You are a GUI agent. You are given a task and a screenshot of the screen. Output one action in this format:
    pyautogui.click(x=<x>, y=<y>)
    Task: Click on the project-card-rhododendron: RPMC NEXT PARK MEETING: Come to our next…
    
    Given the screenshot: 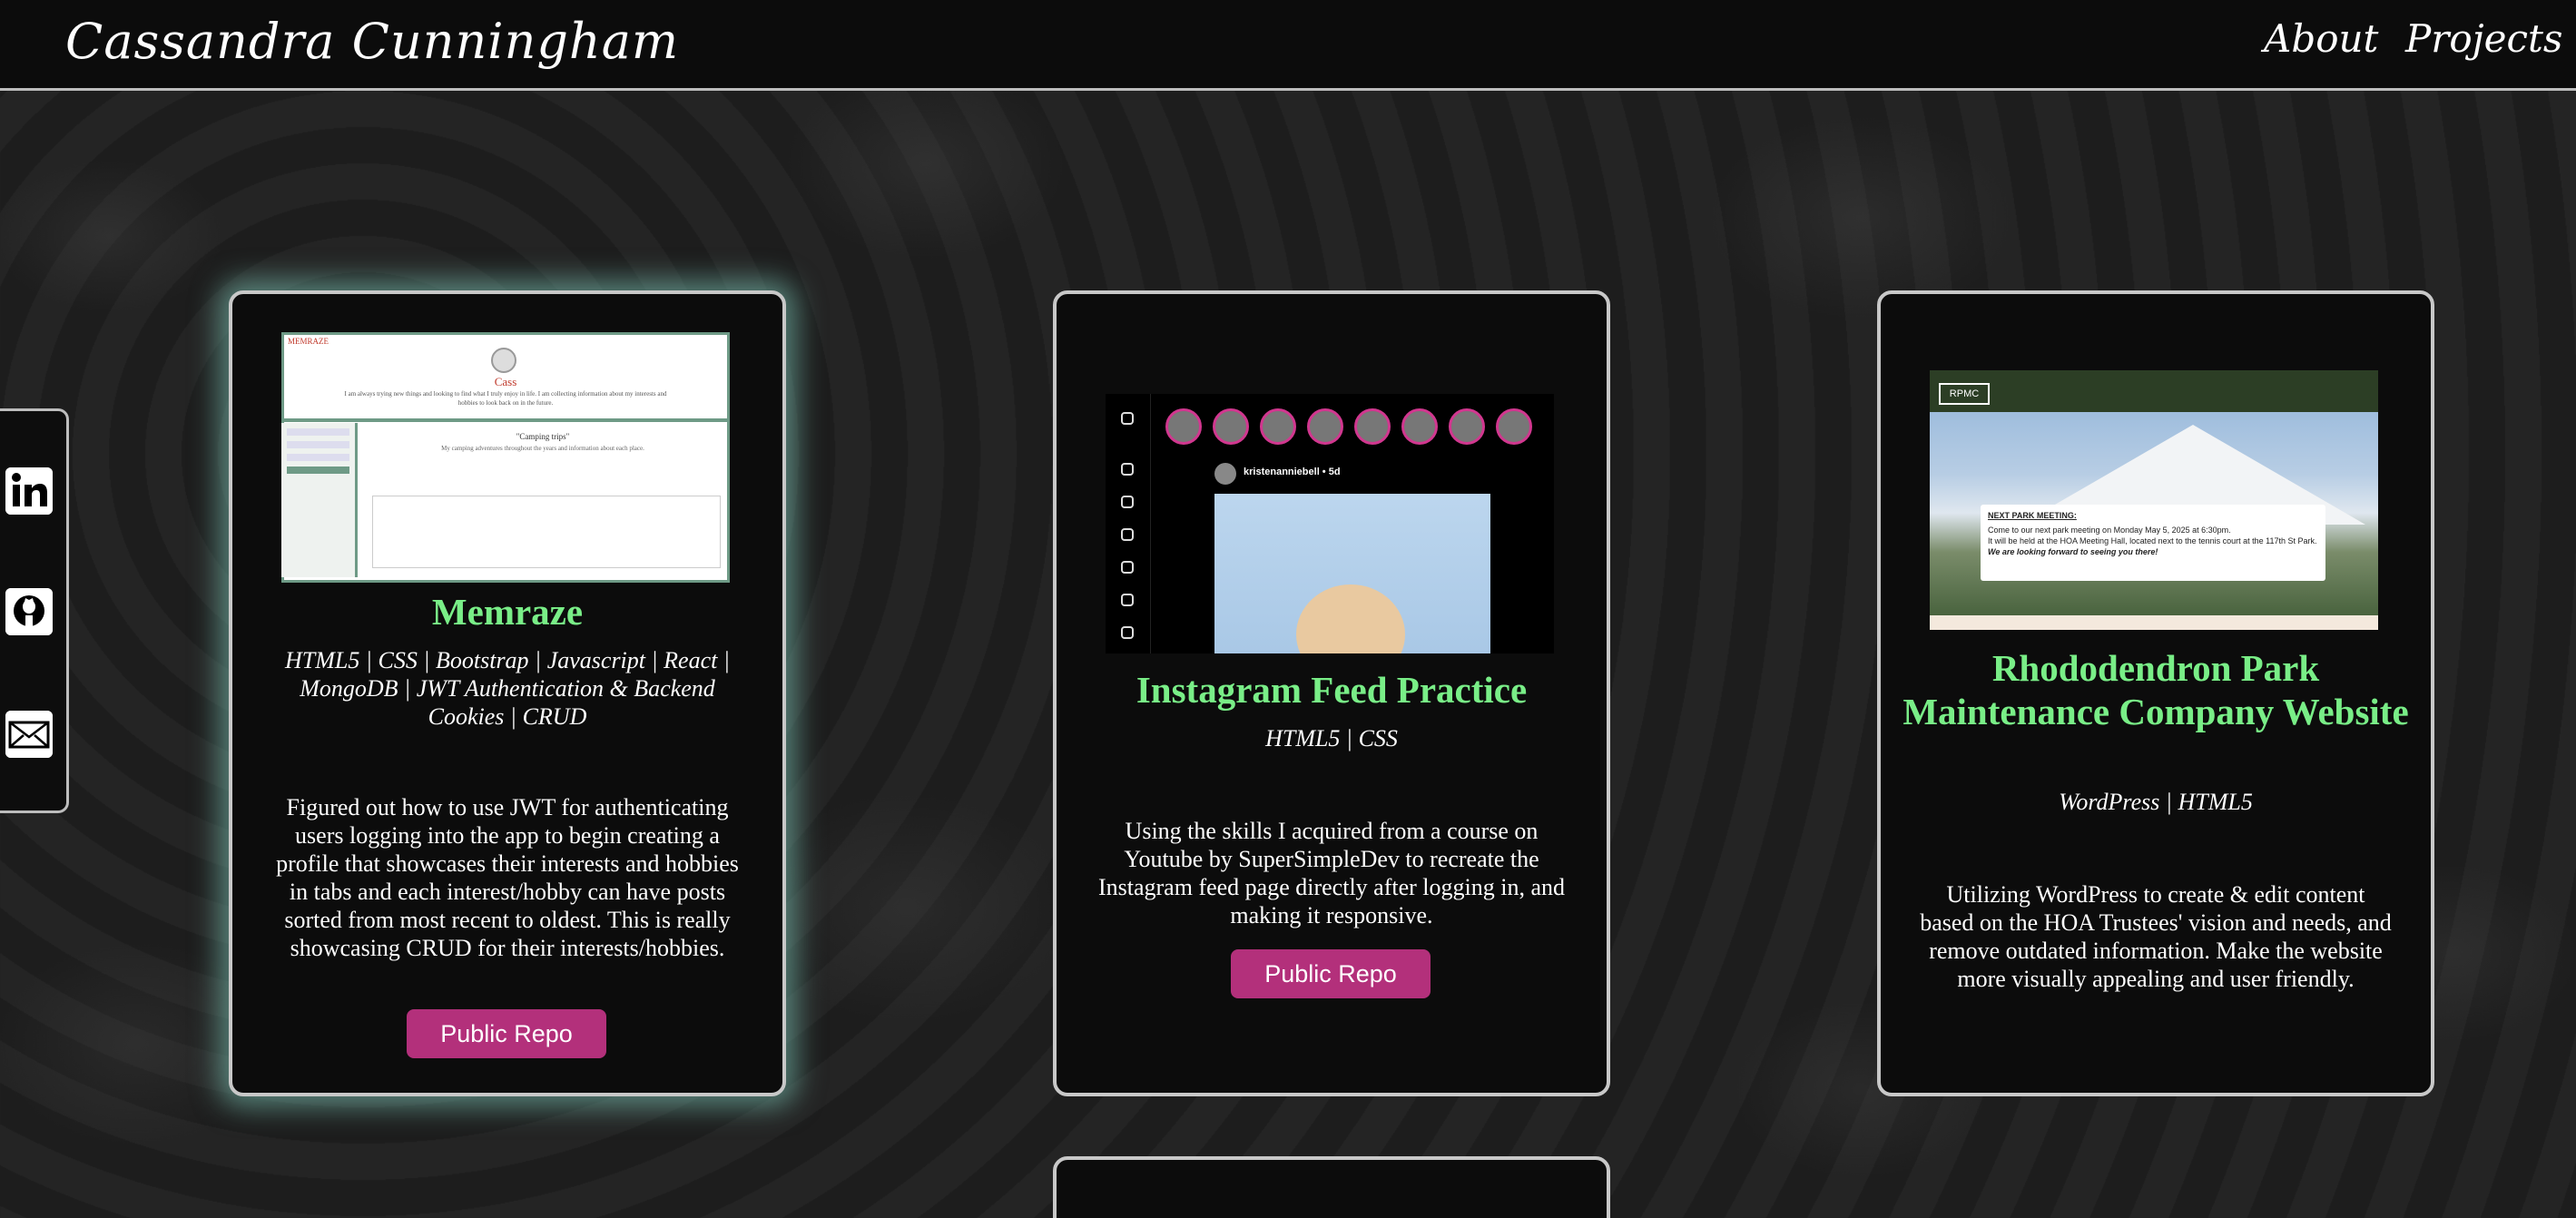 What is the action you would take?
    pyautogui.click(x=2155, y=693)
    